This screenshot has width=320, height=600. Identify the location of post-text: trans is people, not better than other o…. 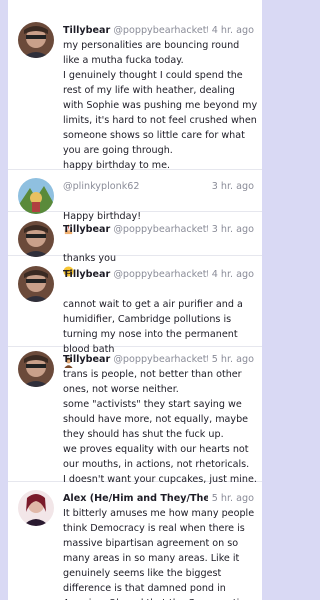
(160, 427).